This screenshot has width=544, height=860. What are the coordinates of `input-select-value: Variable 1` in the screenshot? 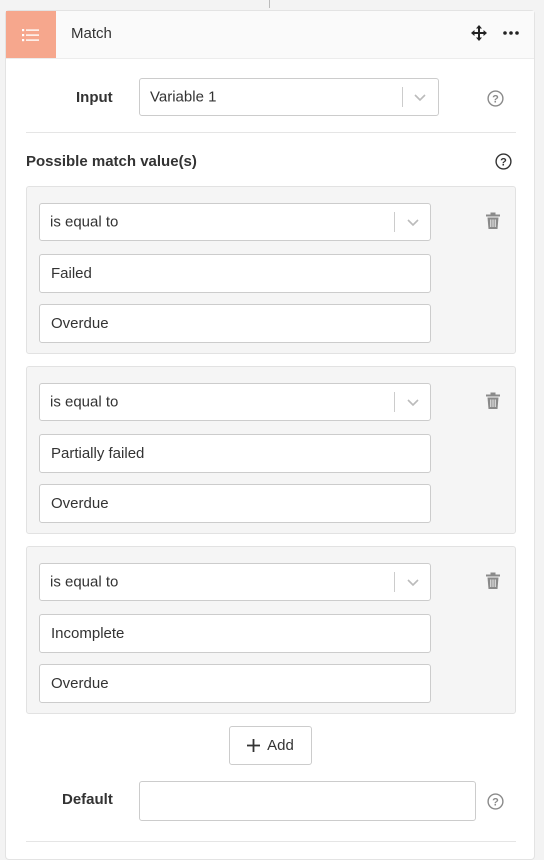 It's located at (183, 97).